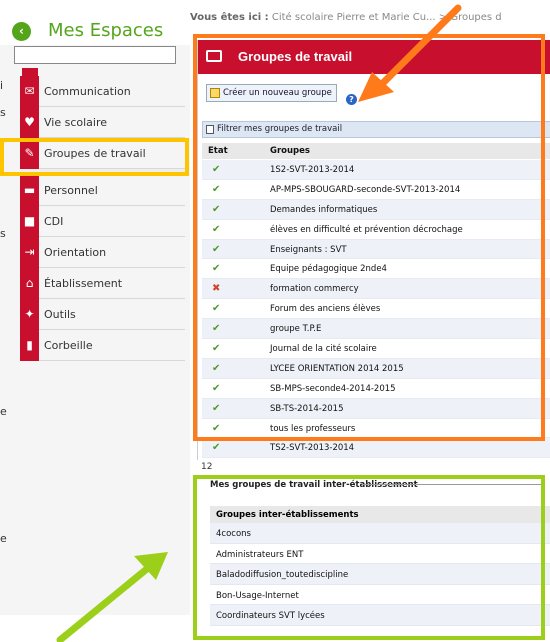  I want to click on table-row: ✔ SB-TS-2014-2015, so click(376, 408).